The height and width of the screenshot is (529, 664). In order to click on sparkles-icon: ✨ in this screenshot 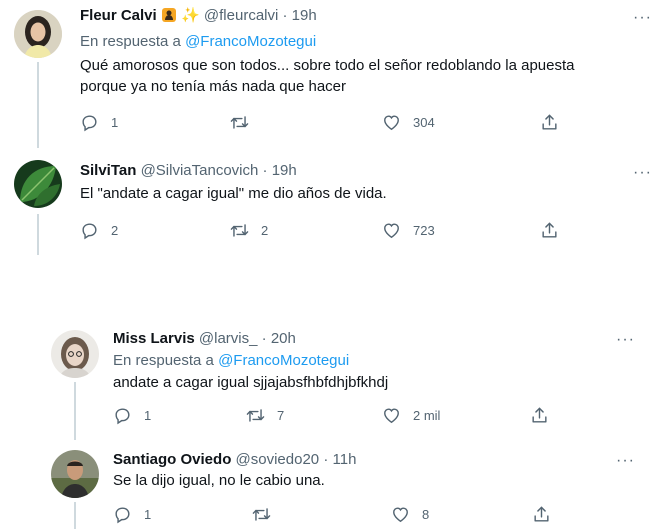, I will do `click(190, 15)`.